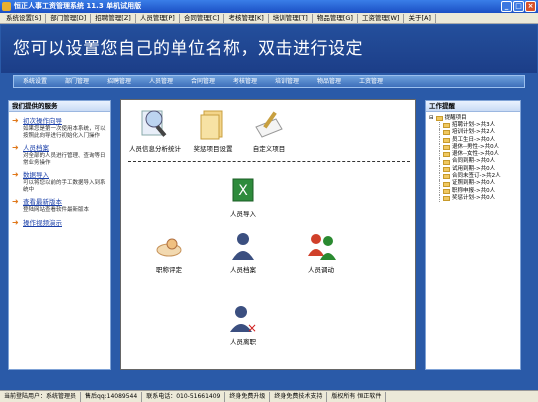 This screenshot has width=538, height=402. I want to click on staff-transfer-tile: 人员调动, so click(322, 252).